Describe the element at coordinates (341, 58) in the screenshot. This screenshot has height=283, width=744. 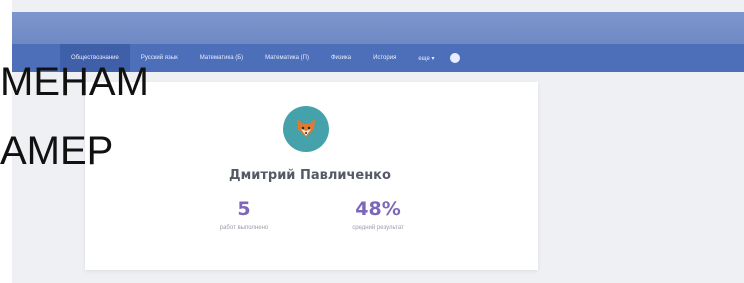
I see `tab-physics: Физика` at that location.